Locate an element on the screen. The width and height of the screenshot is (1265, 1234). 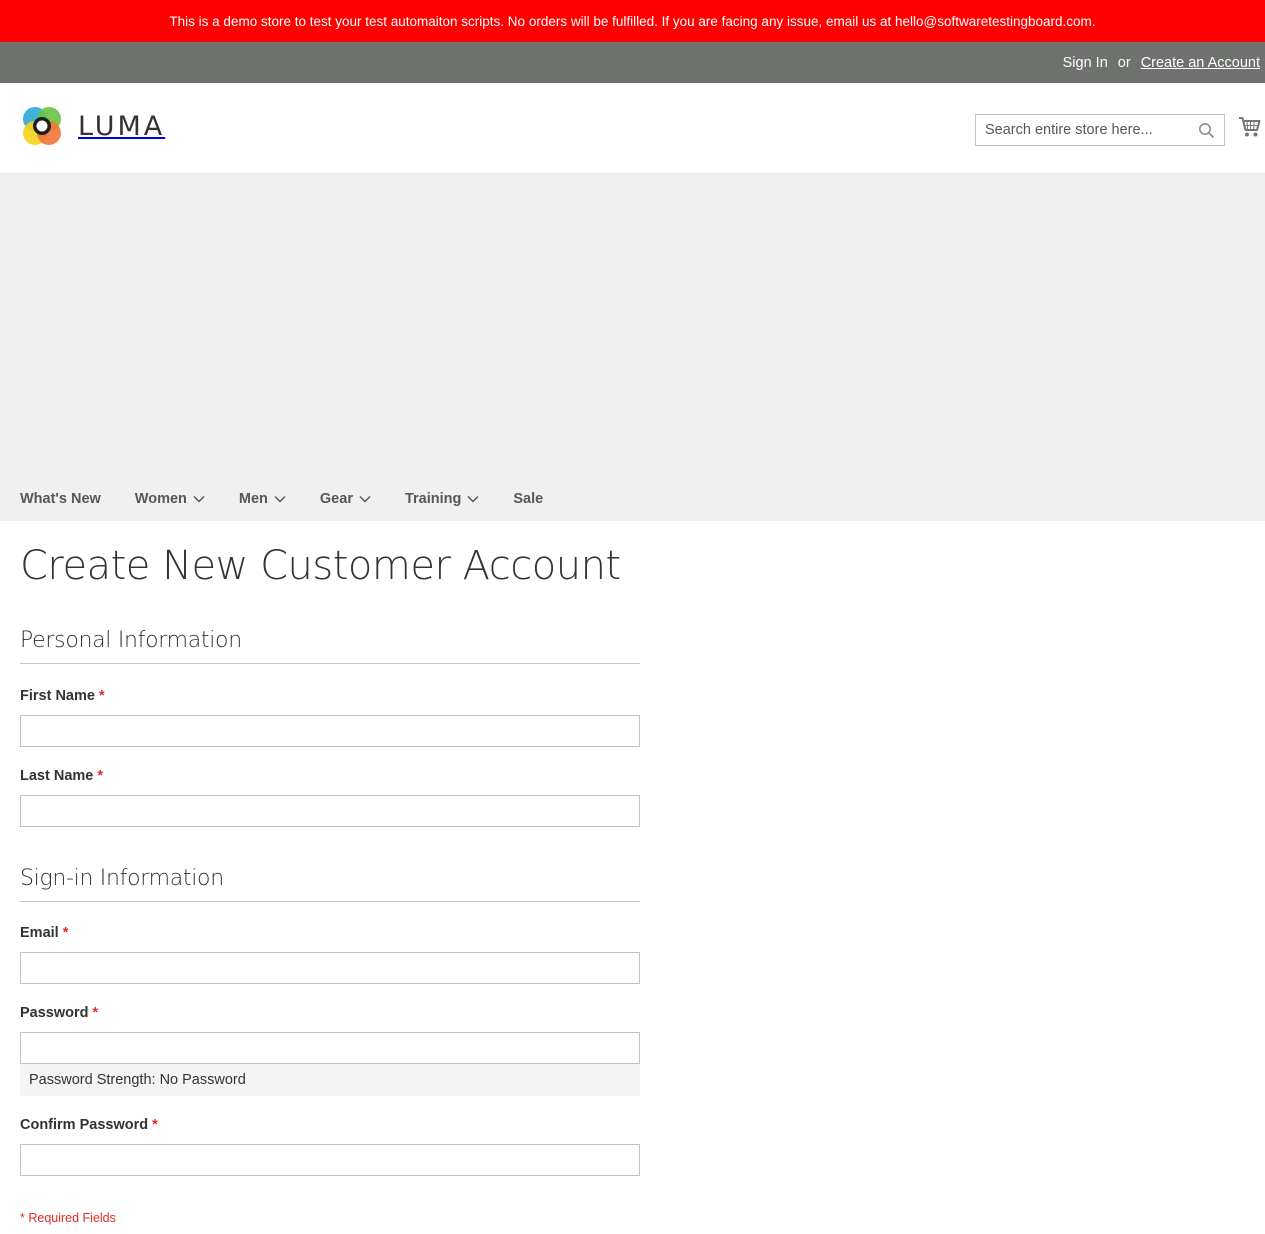
nav-item-whats-new: What's New is located at coordinates (60, 499).